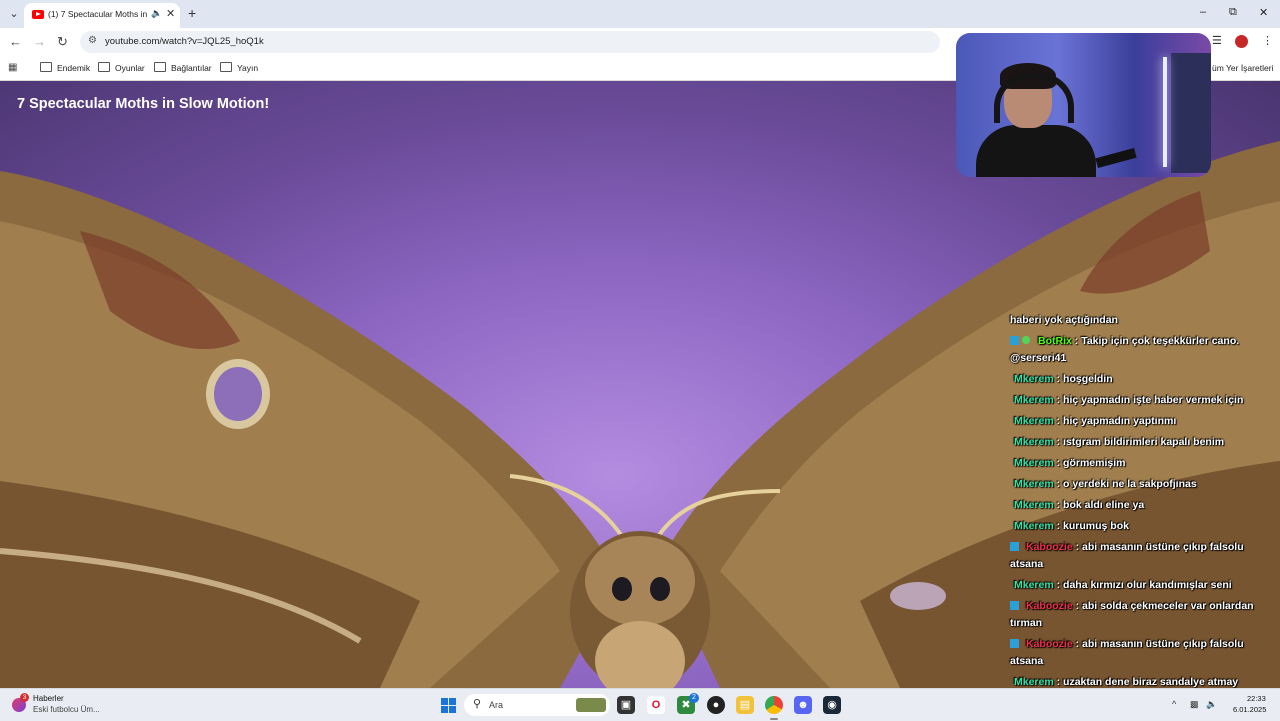  What do you see at coordinates (1203, 12) in the screenshot?
I see `minimize-button: –` at bounding box center [1203, 12].